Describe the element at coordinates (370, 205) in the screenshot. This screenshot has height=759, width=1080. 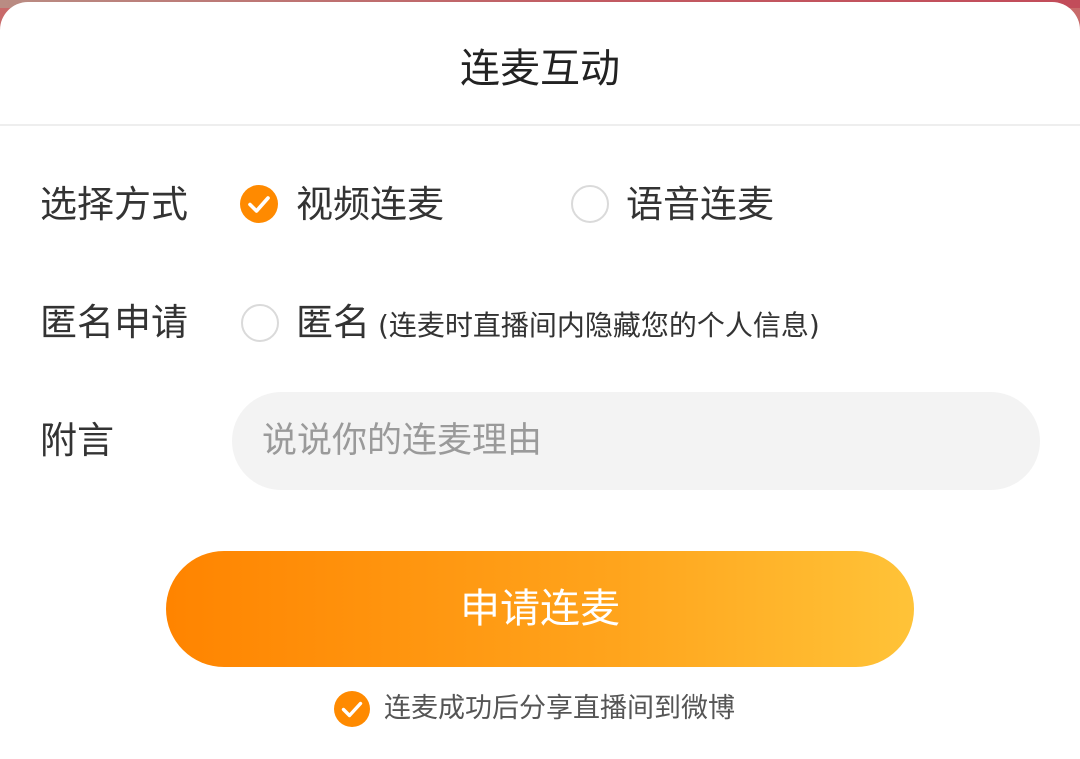
I see `method-option-video-label: 视频连麦` at that location.